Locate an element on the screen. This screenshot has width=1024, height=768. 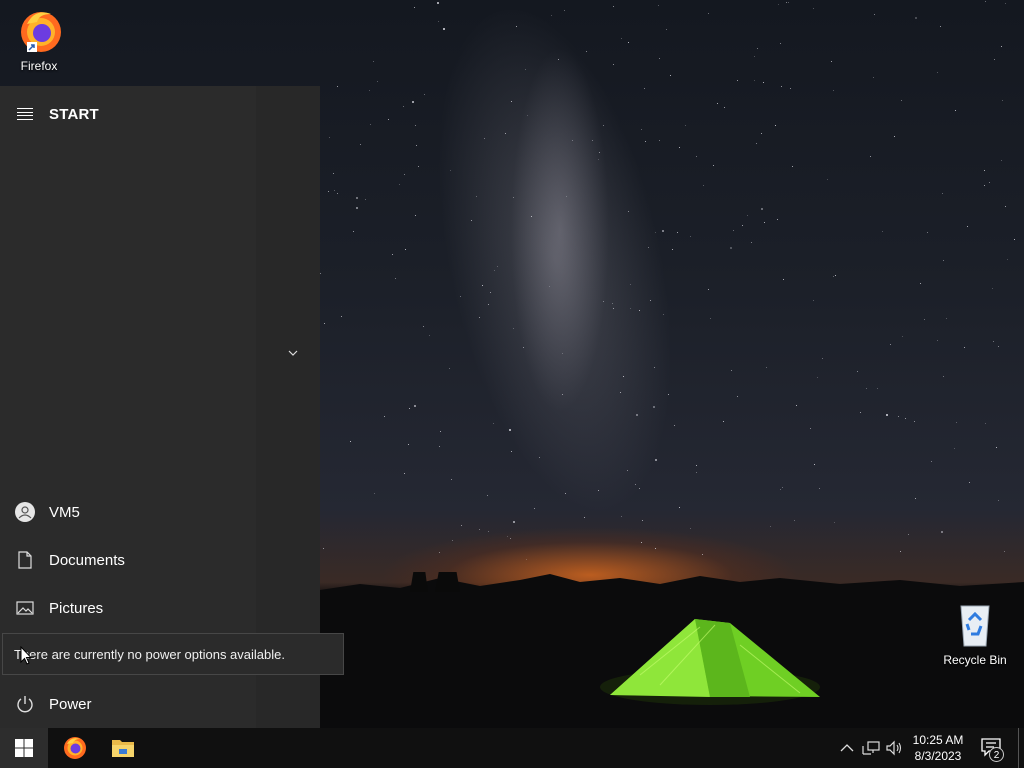
start-button is located at coordinates (24, 748).